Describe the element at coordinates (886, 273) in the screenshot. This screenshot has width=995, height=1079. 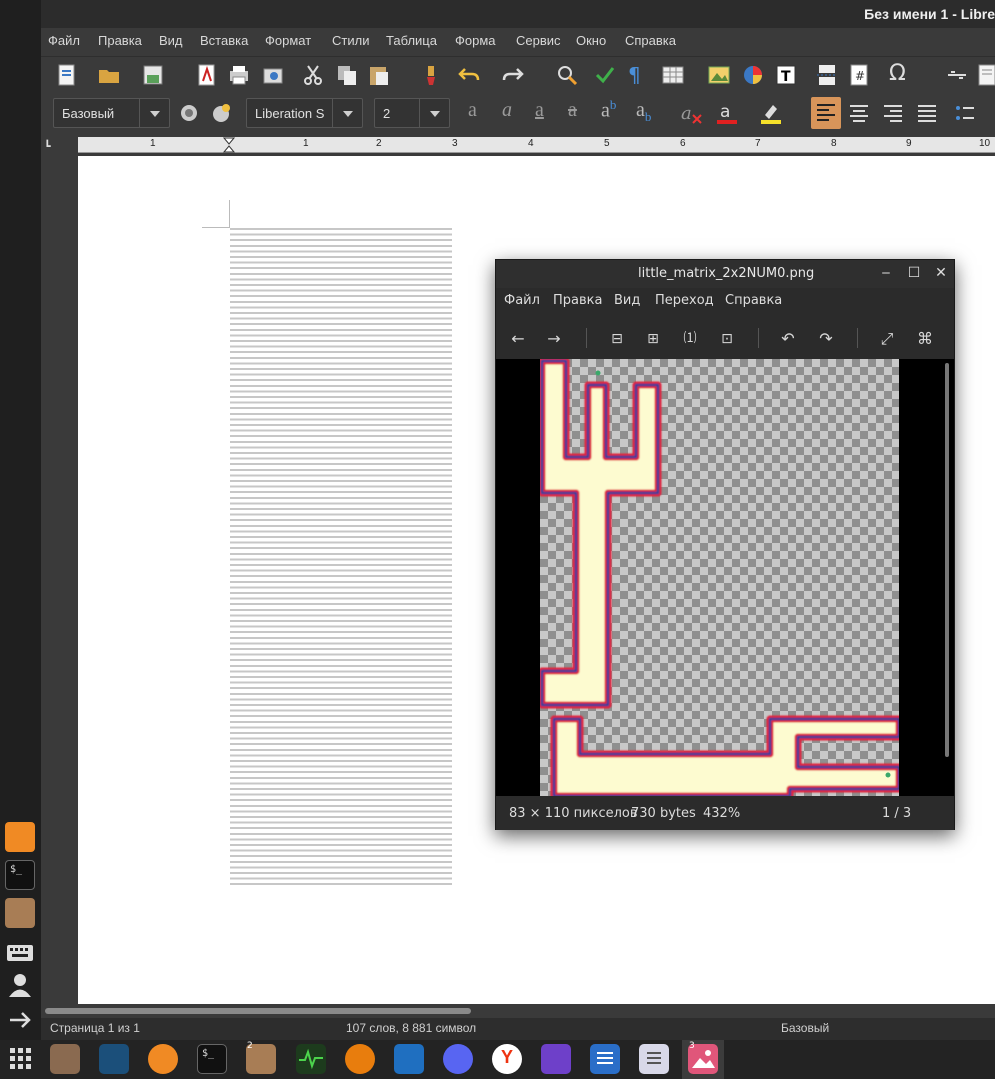
I see `minimize-icon: ‒` at that location.